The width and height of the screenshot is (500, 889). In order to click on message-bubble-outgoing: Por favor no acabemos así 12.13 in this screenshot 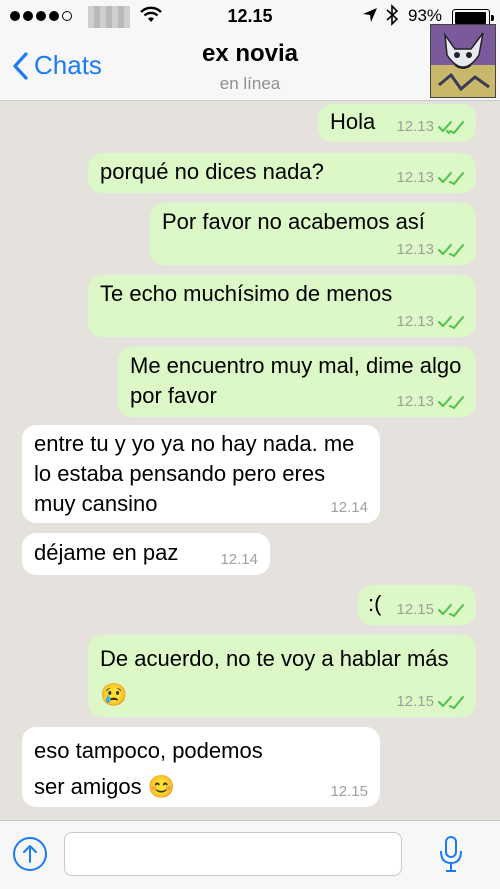, I will do `click(313, 234)`.